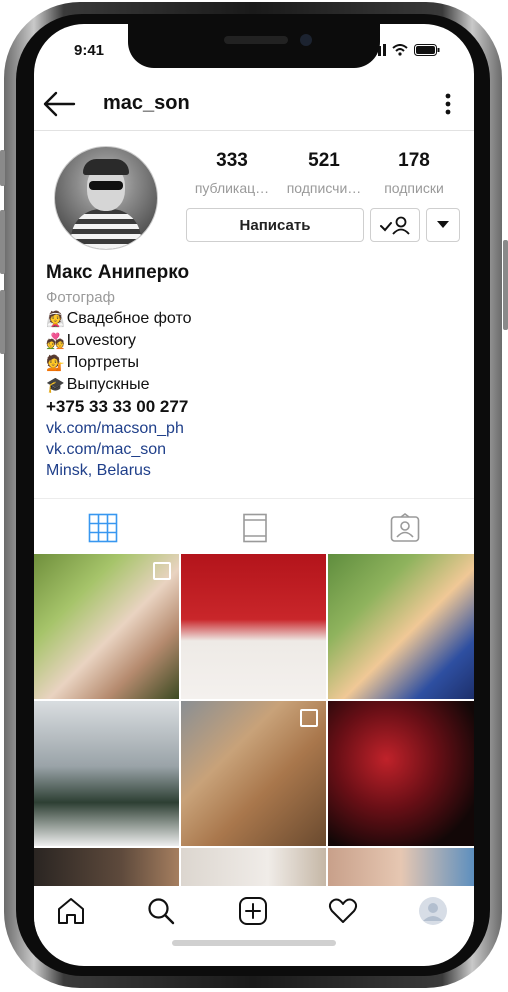 The image size is (508, 992). I want to click on battery-icon, so click(427, 50).